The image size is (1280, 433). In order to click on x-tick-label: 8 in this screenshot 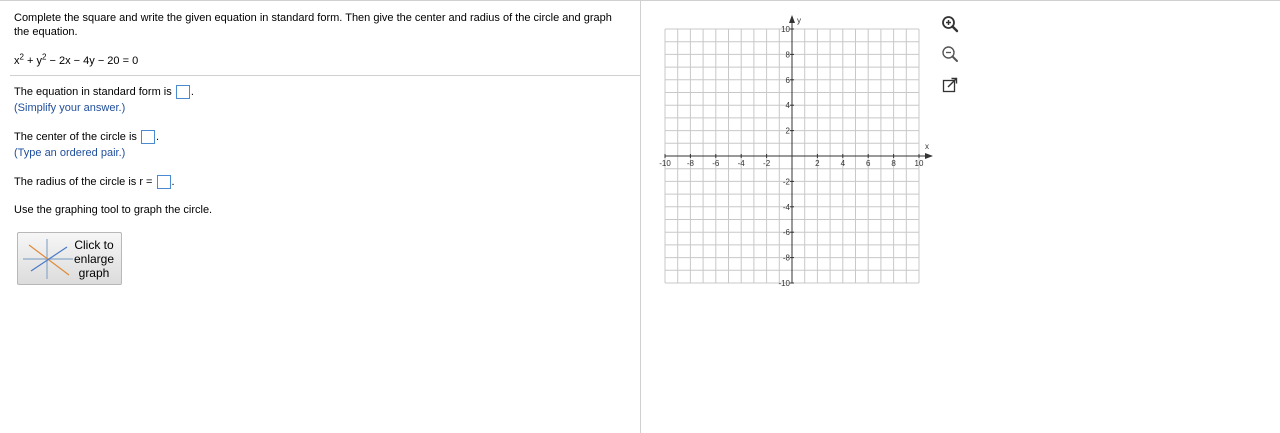, I will do `click(893, 163)`.